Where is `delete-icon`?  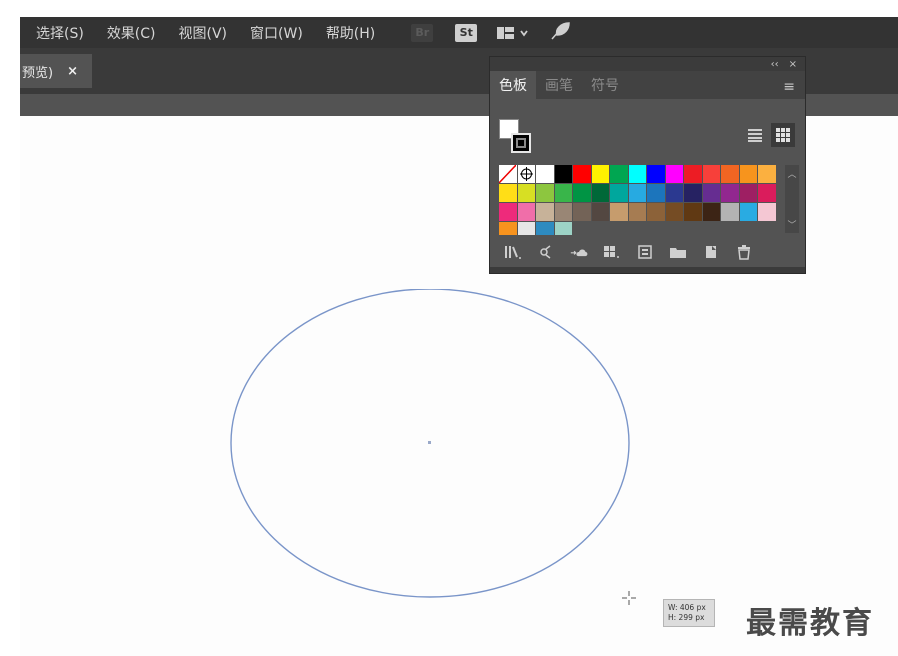 delete-icon is located at coordinates (744, 252).